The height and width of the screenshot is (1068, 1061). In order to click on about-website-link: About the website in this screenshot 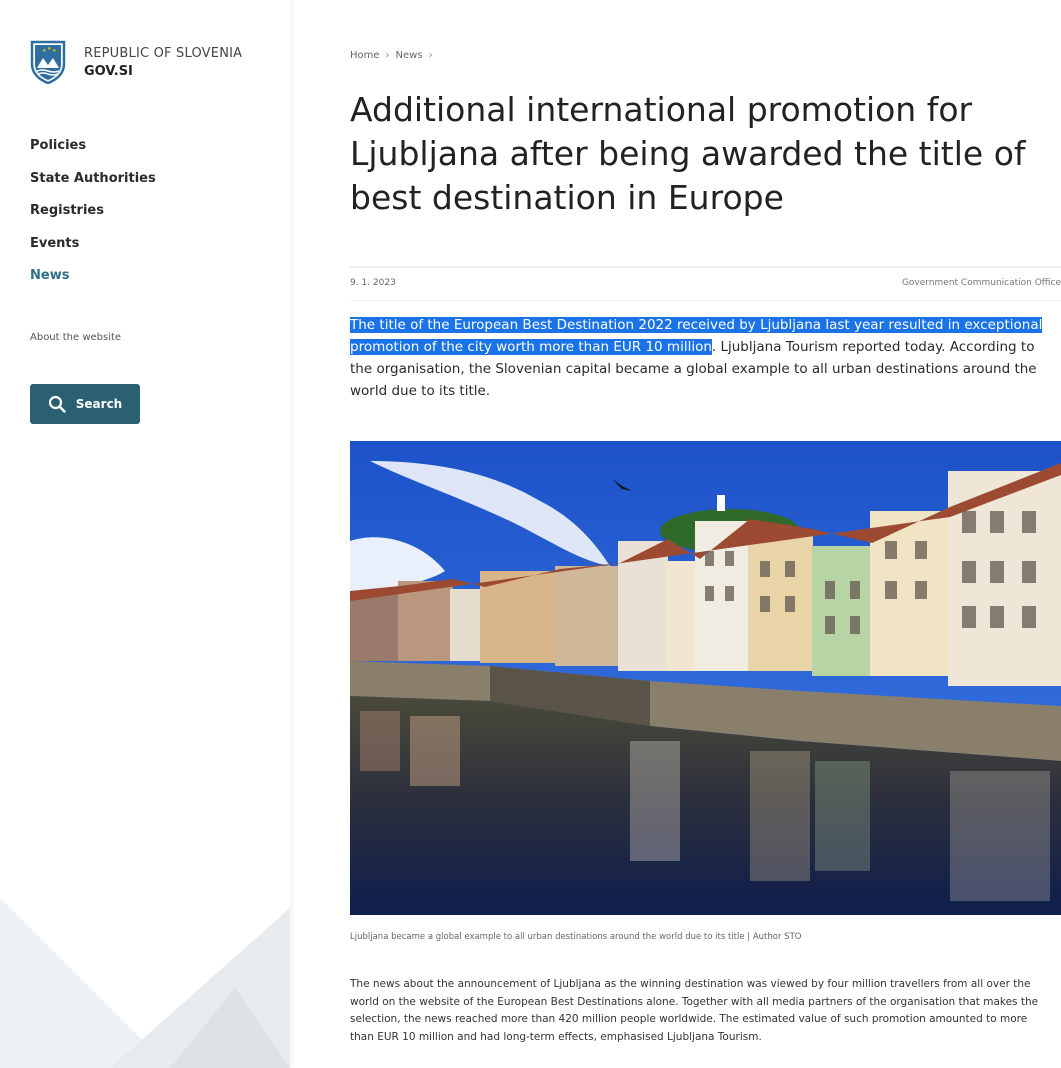, I will do `click(75, 337)`.